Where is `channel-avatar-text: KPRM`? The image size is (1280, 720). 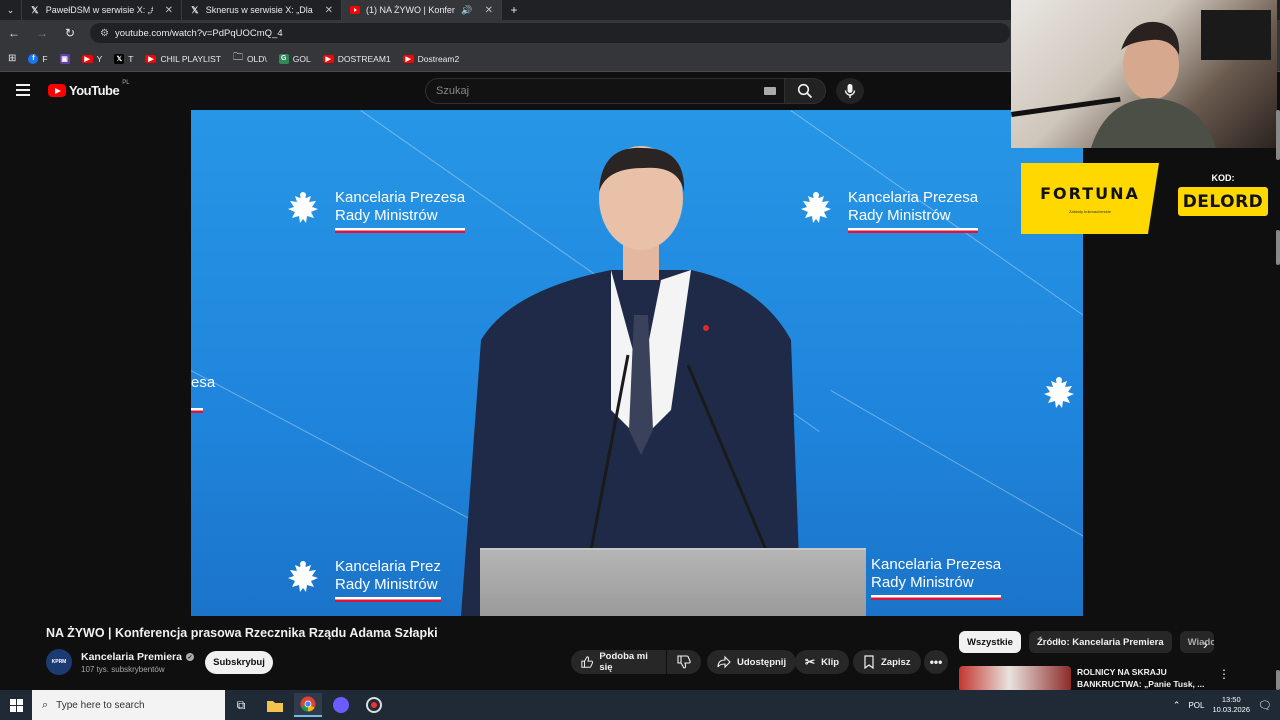 channel-avatar-text: KPRM is located at coordinates (59, 662).